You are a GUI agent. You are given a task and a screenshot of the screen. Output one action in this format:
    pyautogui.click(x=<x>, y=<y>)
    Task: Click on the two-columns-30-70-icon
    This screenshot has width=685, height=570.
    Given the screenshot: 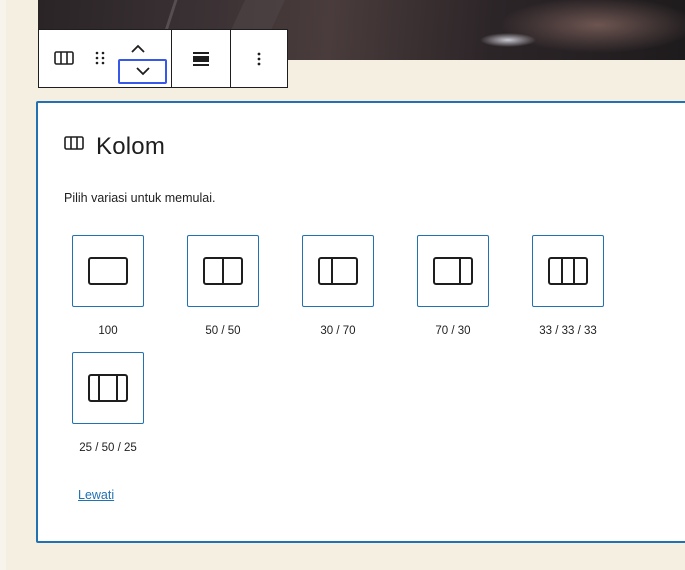 What is the action you would take?
    pyautogui.click(x=338, y=271)
    